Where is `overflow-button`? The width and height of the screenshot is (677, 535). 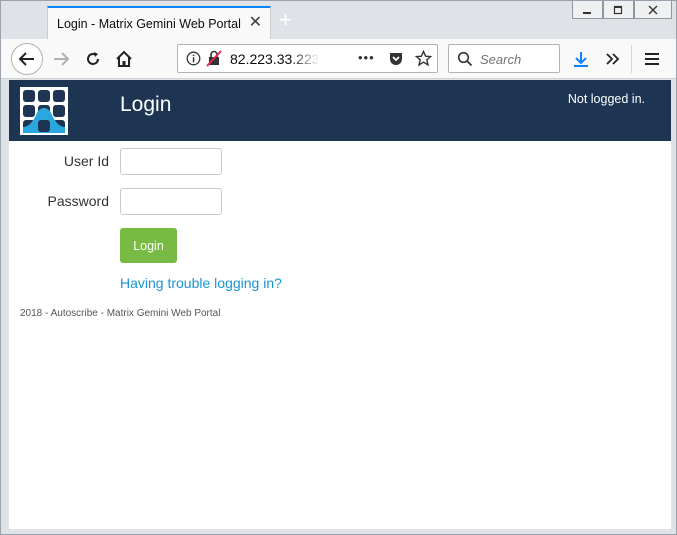
overflow-button is located at coordinates (613, 59).